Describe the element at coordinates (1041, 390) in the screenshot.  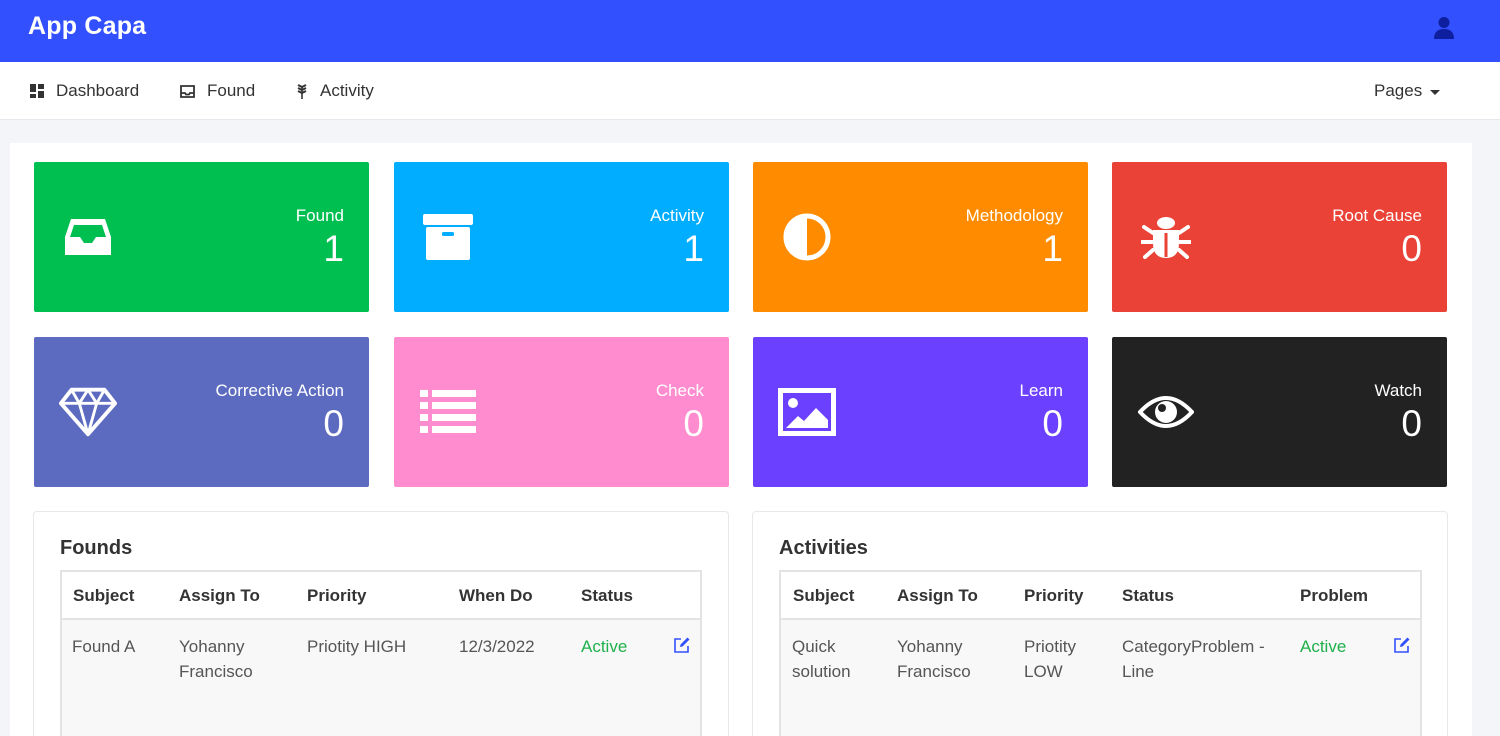
I see `card-label: Learn` at that location.